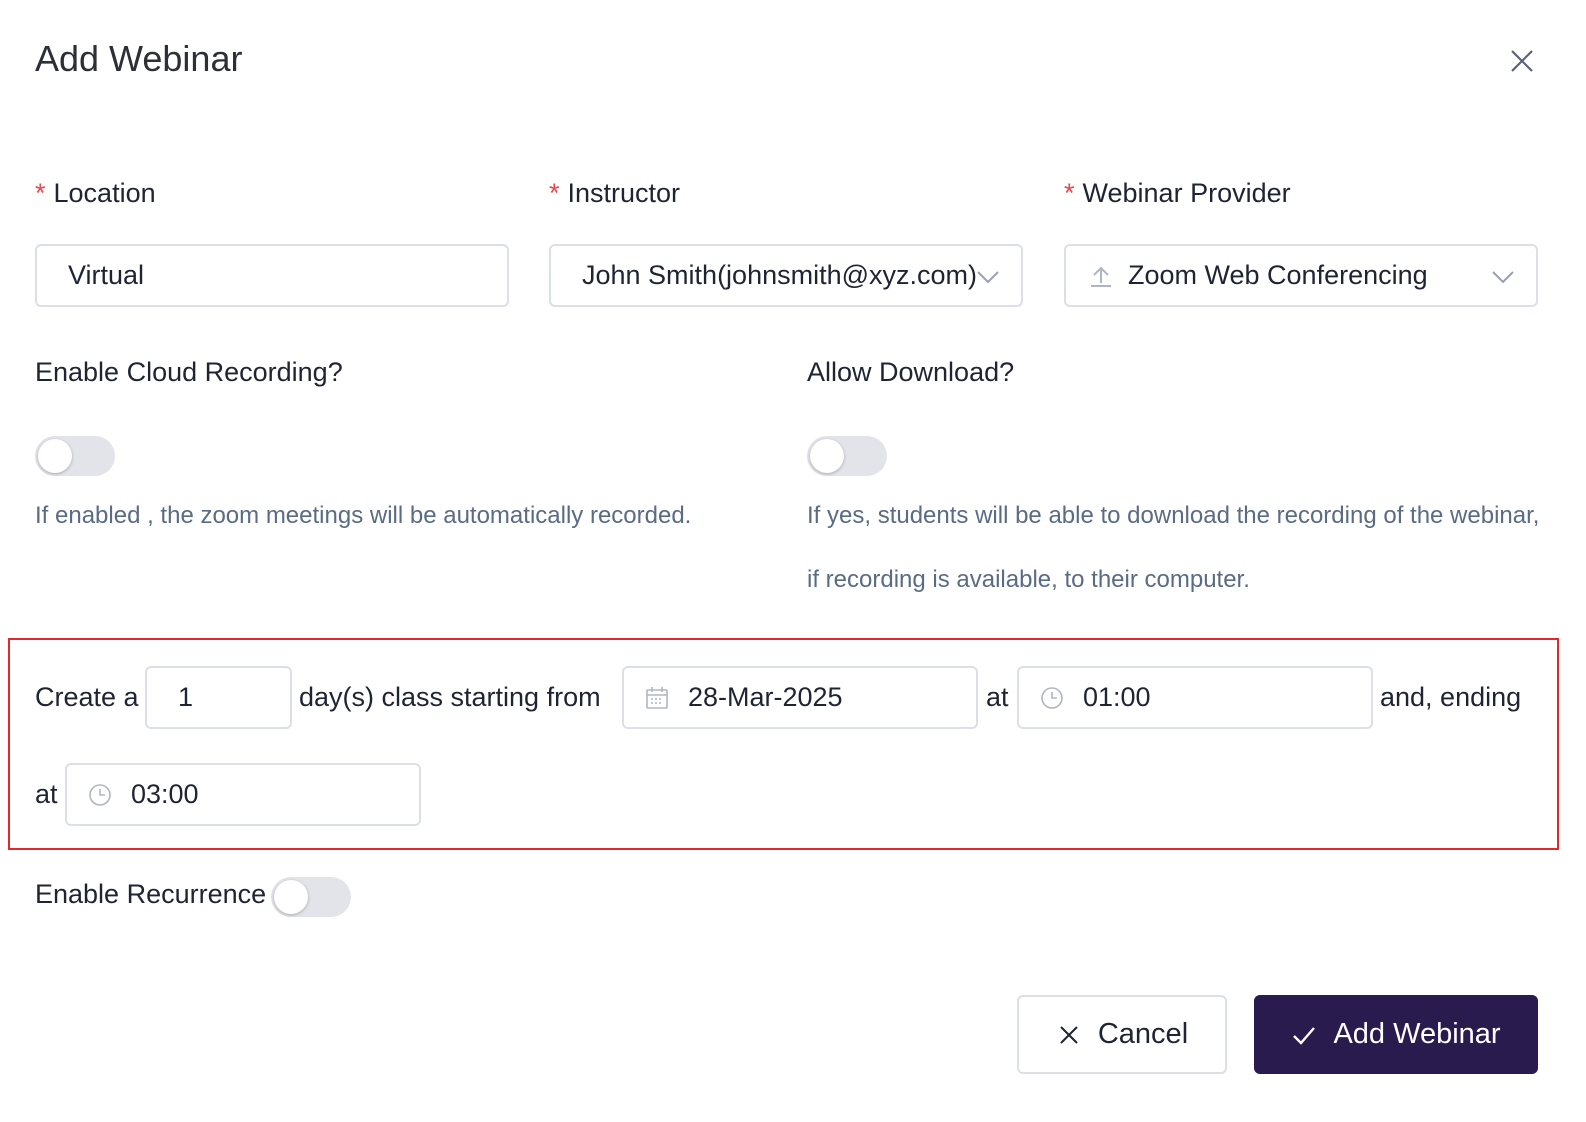 The width and height of the screenshot is (1586, 1122). Describe the element at coordinates (1304, 1035) in the screenshot. I see `check-icon` at that location.